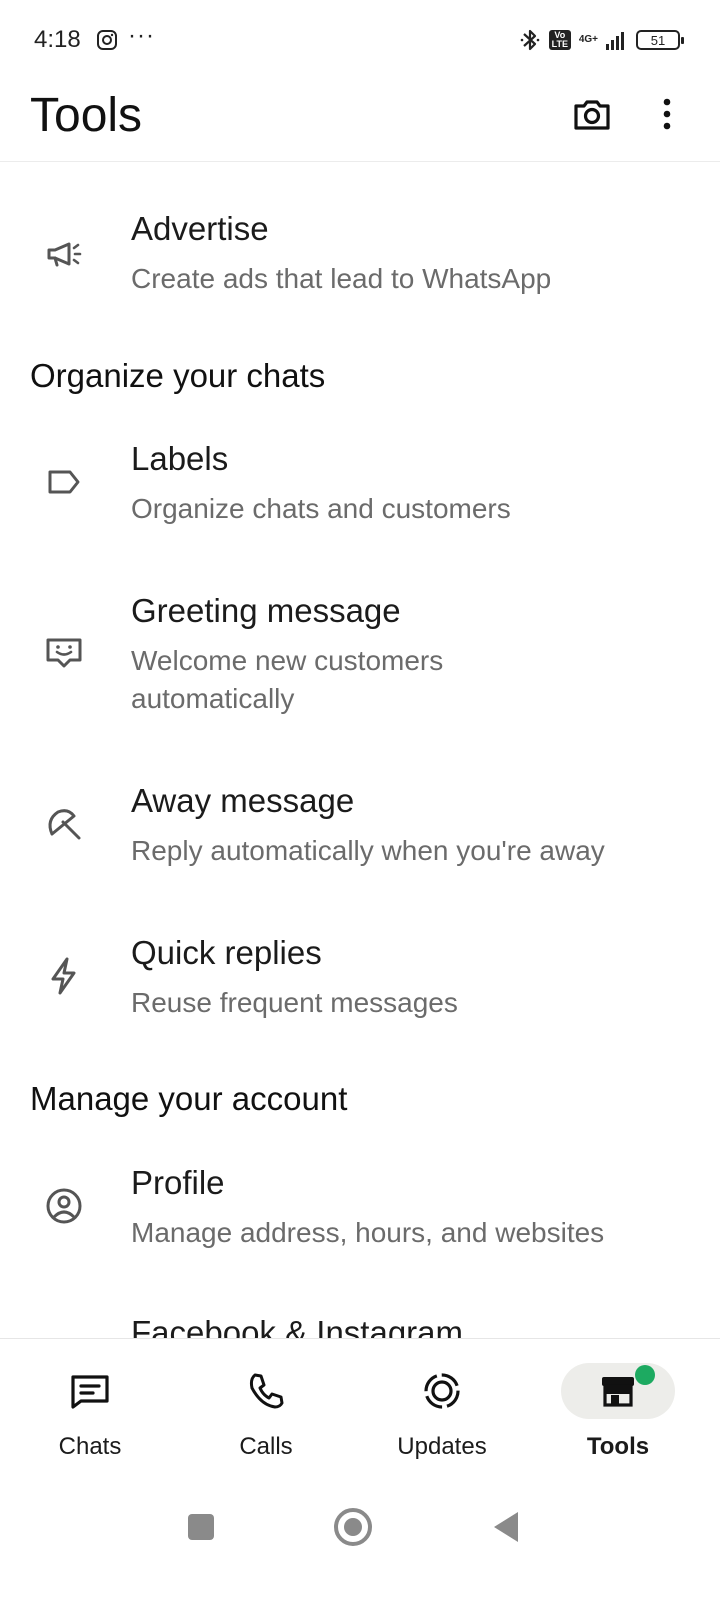  Describe the element at coordinates (266, 610) in the screenshot. I see `item-title: Greeting message` at that location.